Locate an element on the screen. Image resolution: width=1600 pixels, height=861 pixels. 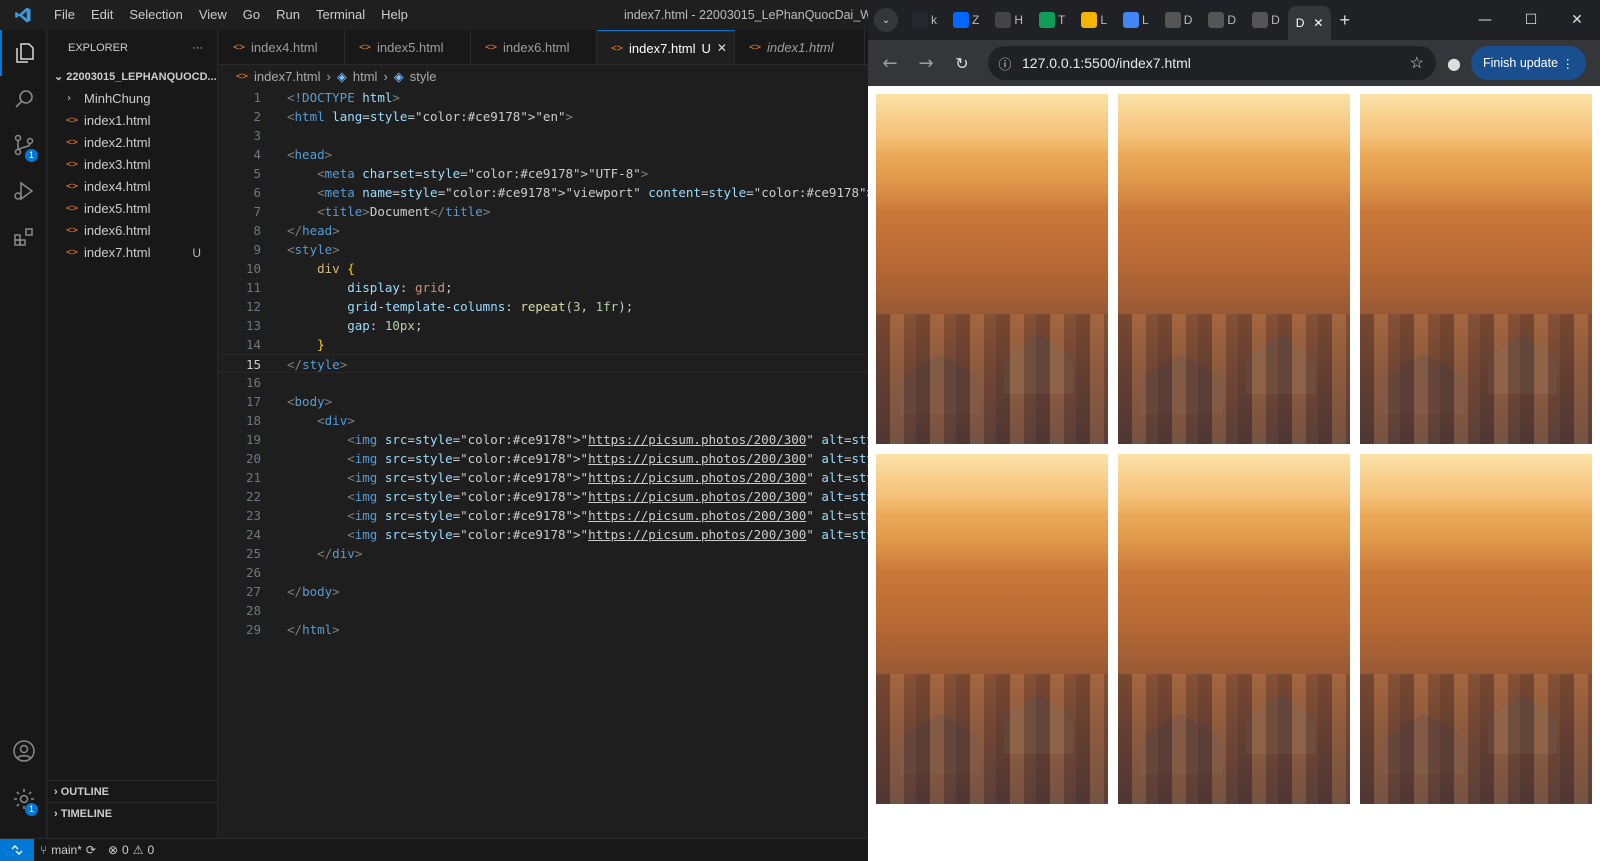
file-item: <> index3.html is located at coordinates (132, 165).